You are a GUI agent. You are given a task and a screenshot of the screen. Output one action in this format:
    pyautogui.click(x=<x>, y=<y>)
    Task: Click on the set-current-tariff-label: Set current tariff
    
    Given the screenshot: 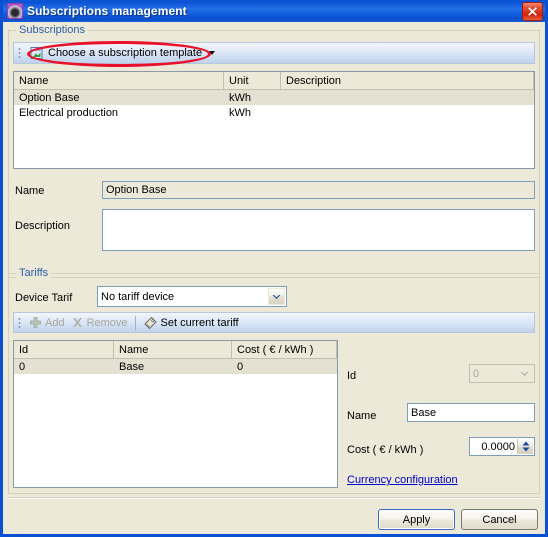 What is the action you would take?
    pyautogui.click(x=199, y=322)
    